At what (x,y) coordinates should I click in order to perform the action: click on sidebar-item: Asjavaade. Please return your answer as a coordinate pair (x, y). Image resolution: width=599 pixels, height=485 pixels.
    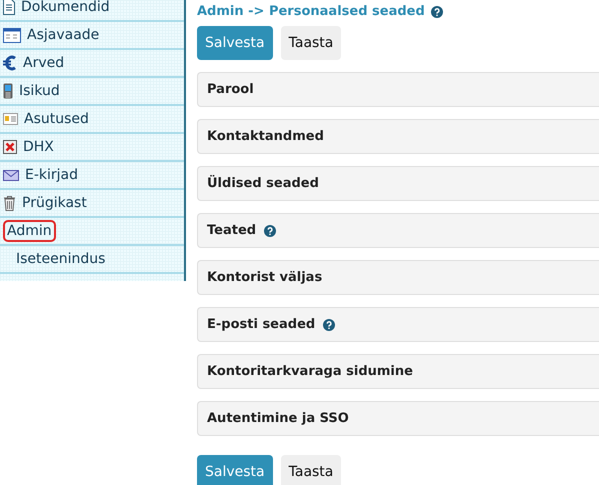
    Looking at the image, I should click on (63, 35).